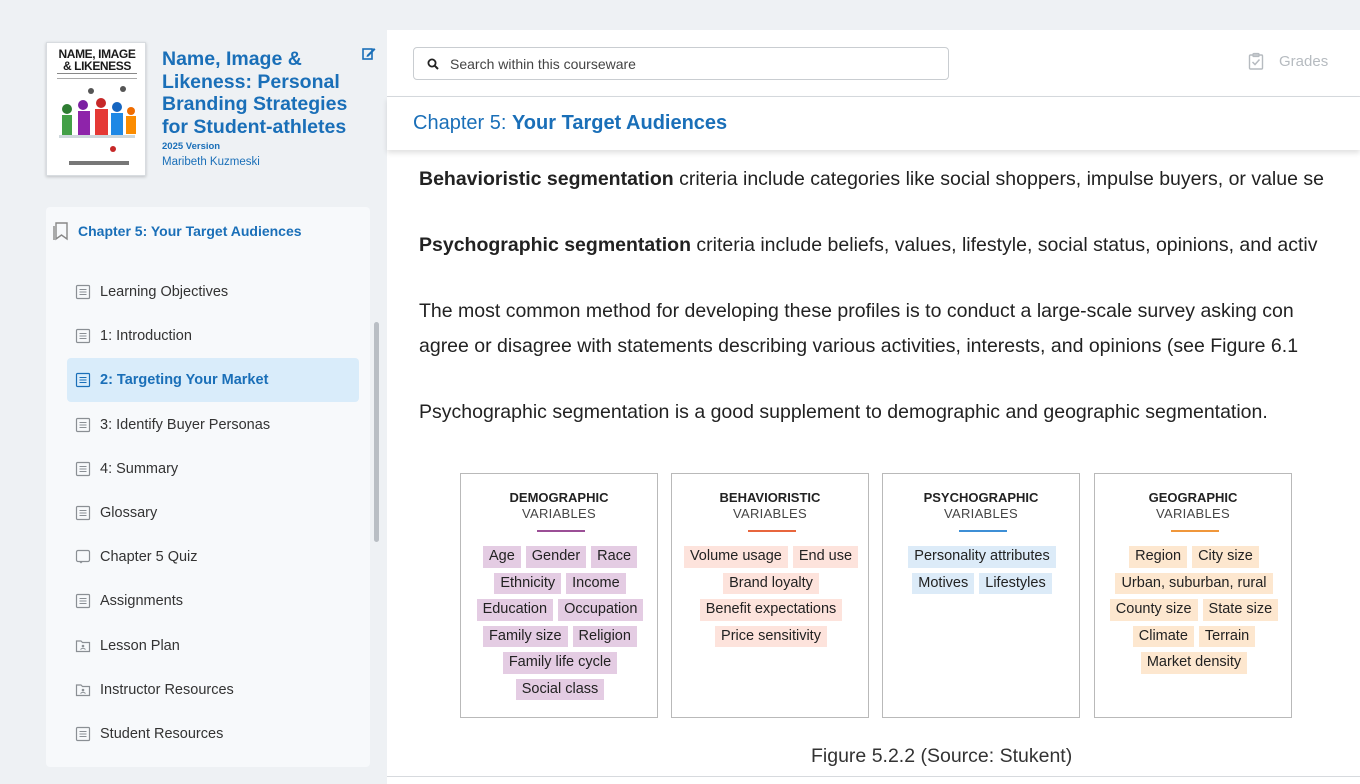 The image size is (1360, 784). What do you see at coordinates (167, 689) in the screenshot?
I see `toc-item-label: Instructor Resources` at bounding box center [167, 689].